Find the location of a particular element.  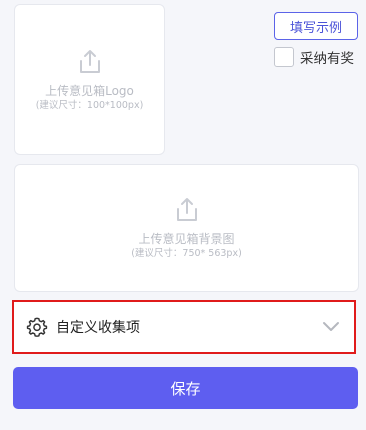

gear-icon is located at coordinates (37, 327).